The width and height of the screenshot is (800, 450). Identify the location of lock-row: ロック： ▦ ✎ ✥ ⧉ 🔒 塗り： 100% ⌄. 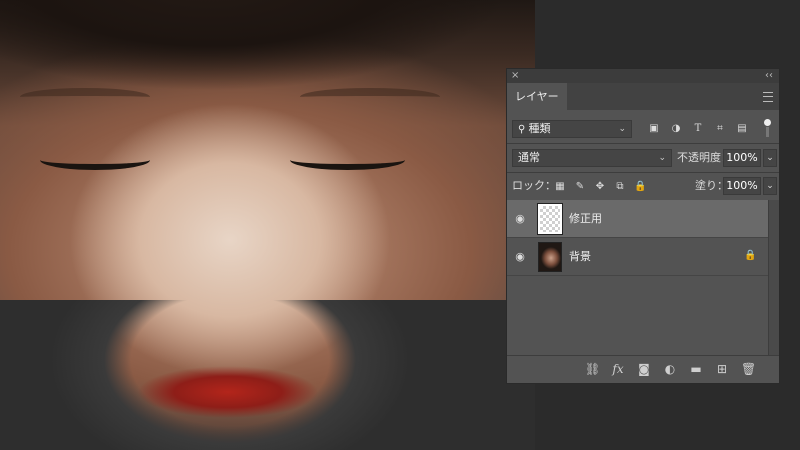
(643, 186).